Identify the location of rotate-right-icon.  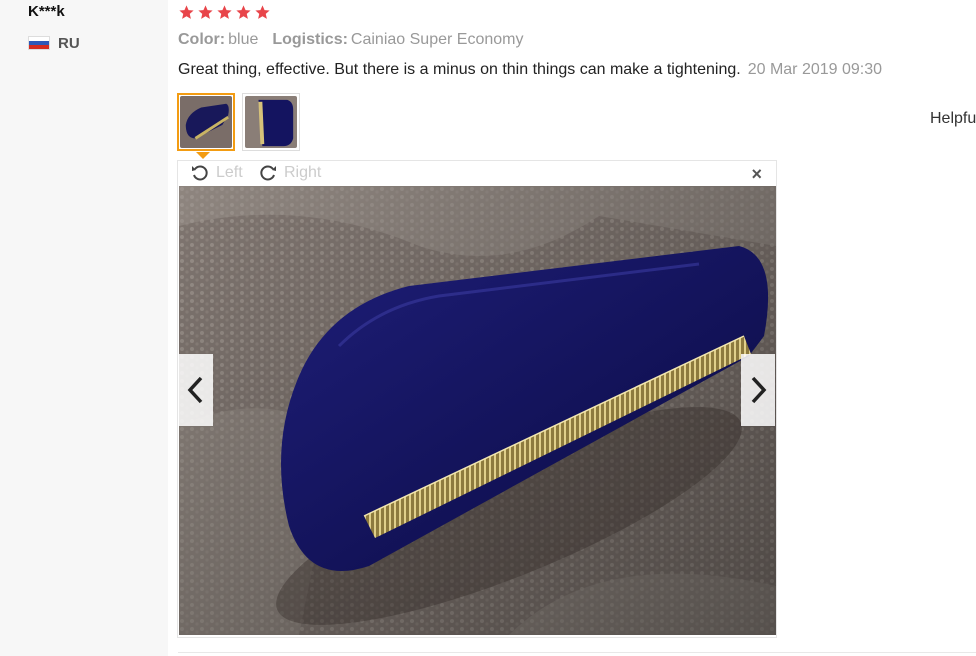
(268, 173).